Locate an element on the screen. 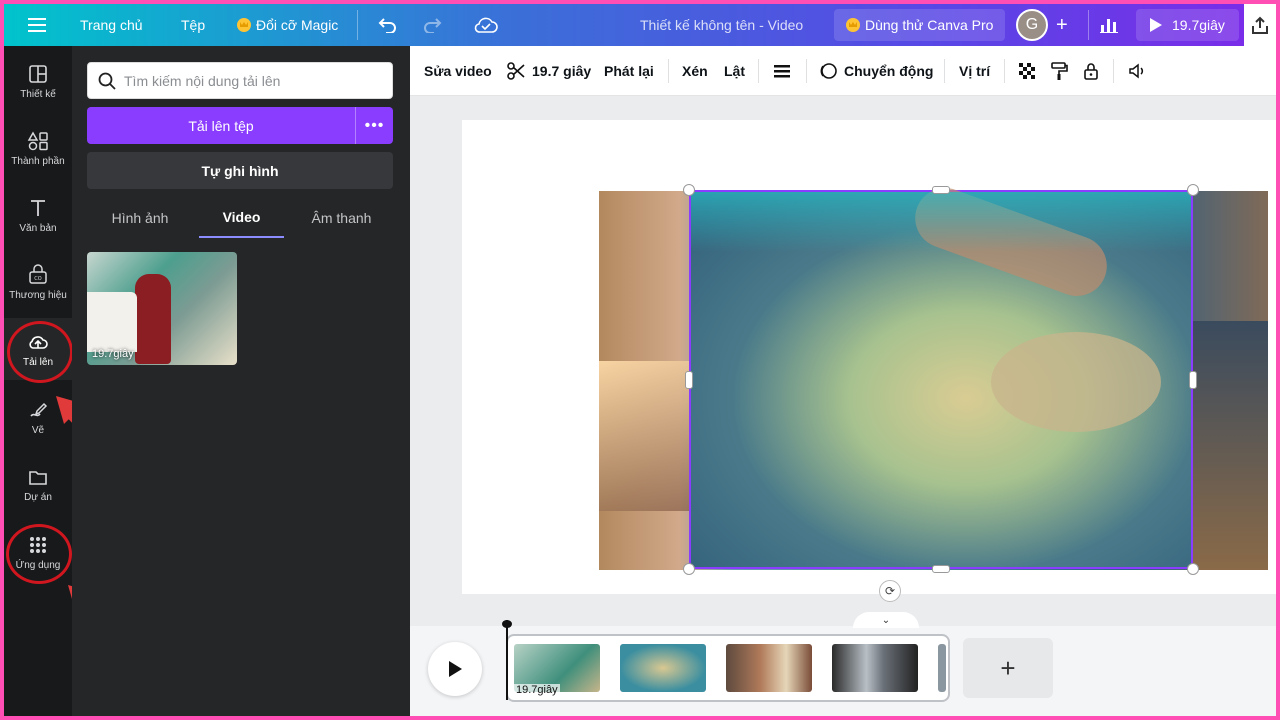 This screenshot has height=720, width=1280. border-lines-icon is located at coordinates (782, 71).